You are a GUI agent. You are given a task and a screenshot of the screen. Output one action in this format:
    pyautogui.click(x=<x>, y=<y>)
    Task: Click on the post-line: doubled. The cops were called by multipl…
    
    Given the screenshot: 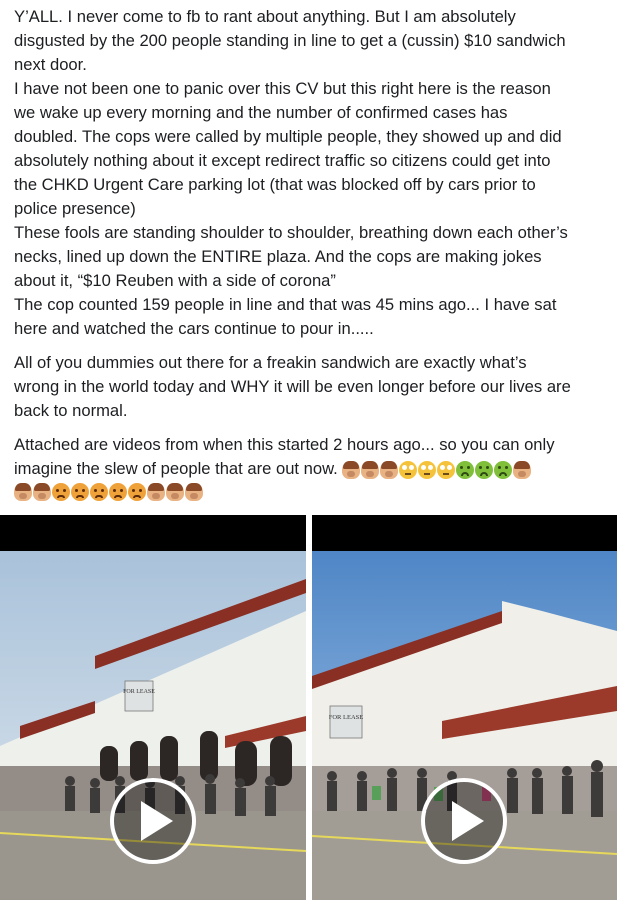 What is the action you would take?
    pyautogui.click(x=288, y=136)
    